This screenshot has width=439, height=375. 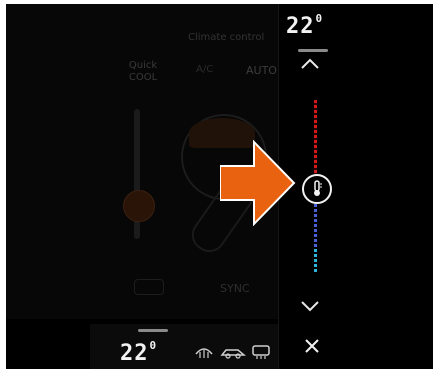 I want to click on bottom-bar-handle, so click(x=153, y=330).